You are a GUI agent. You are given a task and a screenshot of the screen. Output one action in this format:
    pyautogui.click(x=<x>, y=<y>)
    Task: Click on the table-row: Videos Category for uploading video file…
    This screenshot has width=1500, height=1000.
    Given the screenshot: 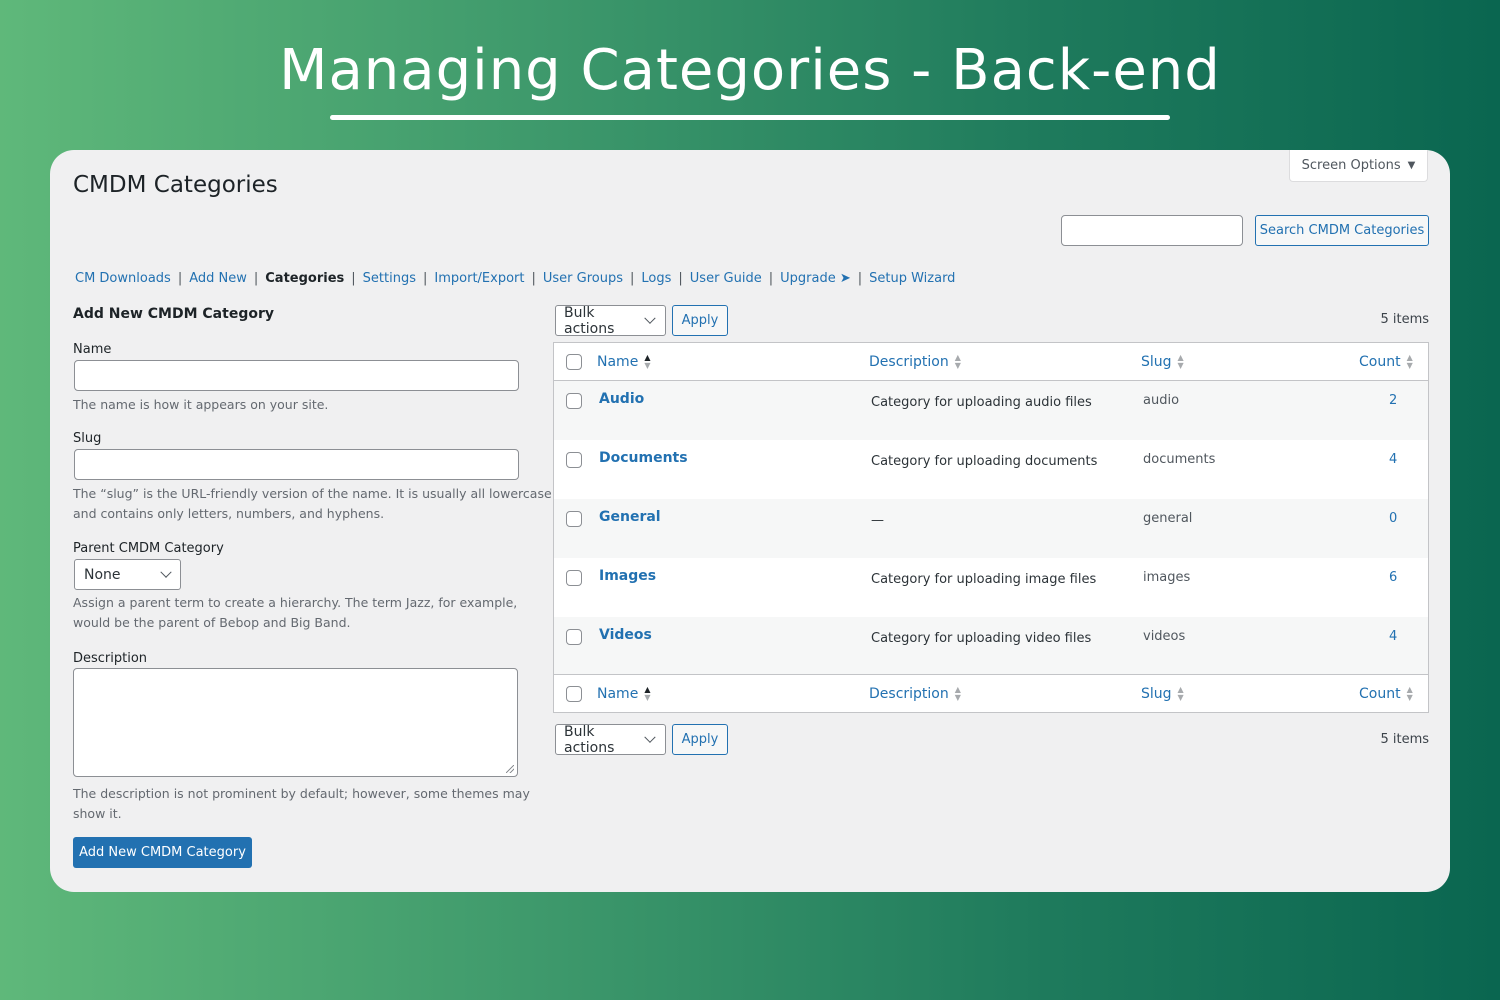 What is the action you would take?
    pyautogui.click(x=991, y=645)
    